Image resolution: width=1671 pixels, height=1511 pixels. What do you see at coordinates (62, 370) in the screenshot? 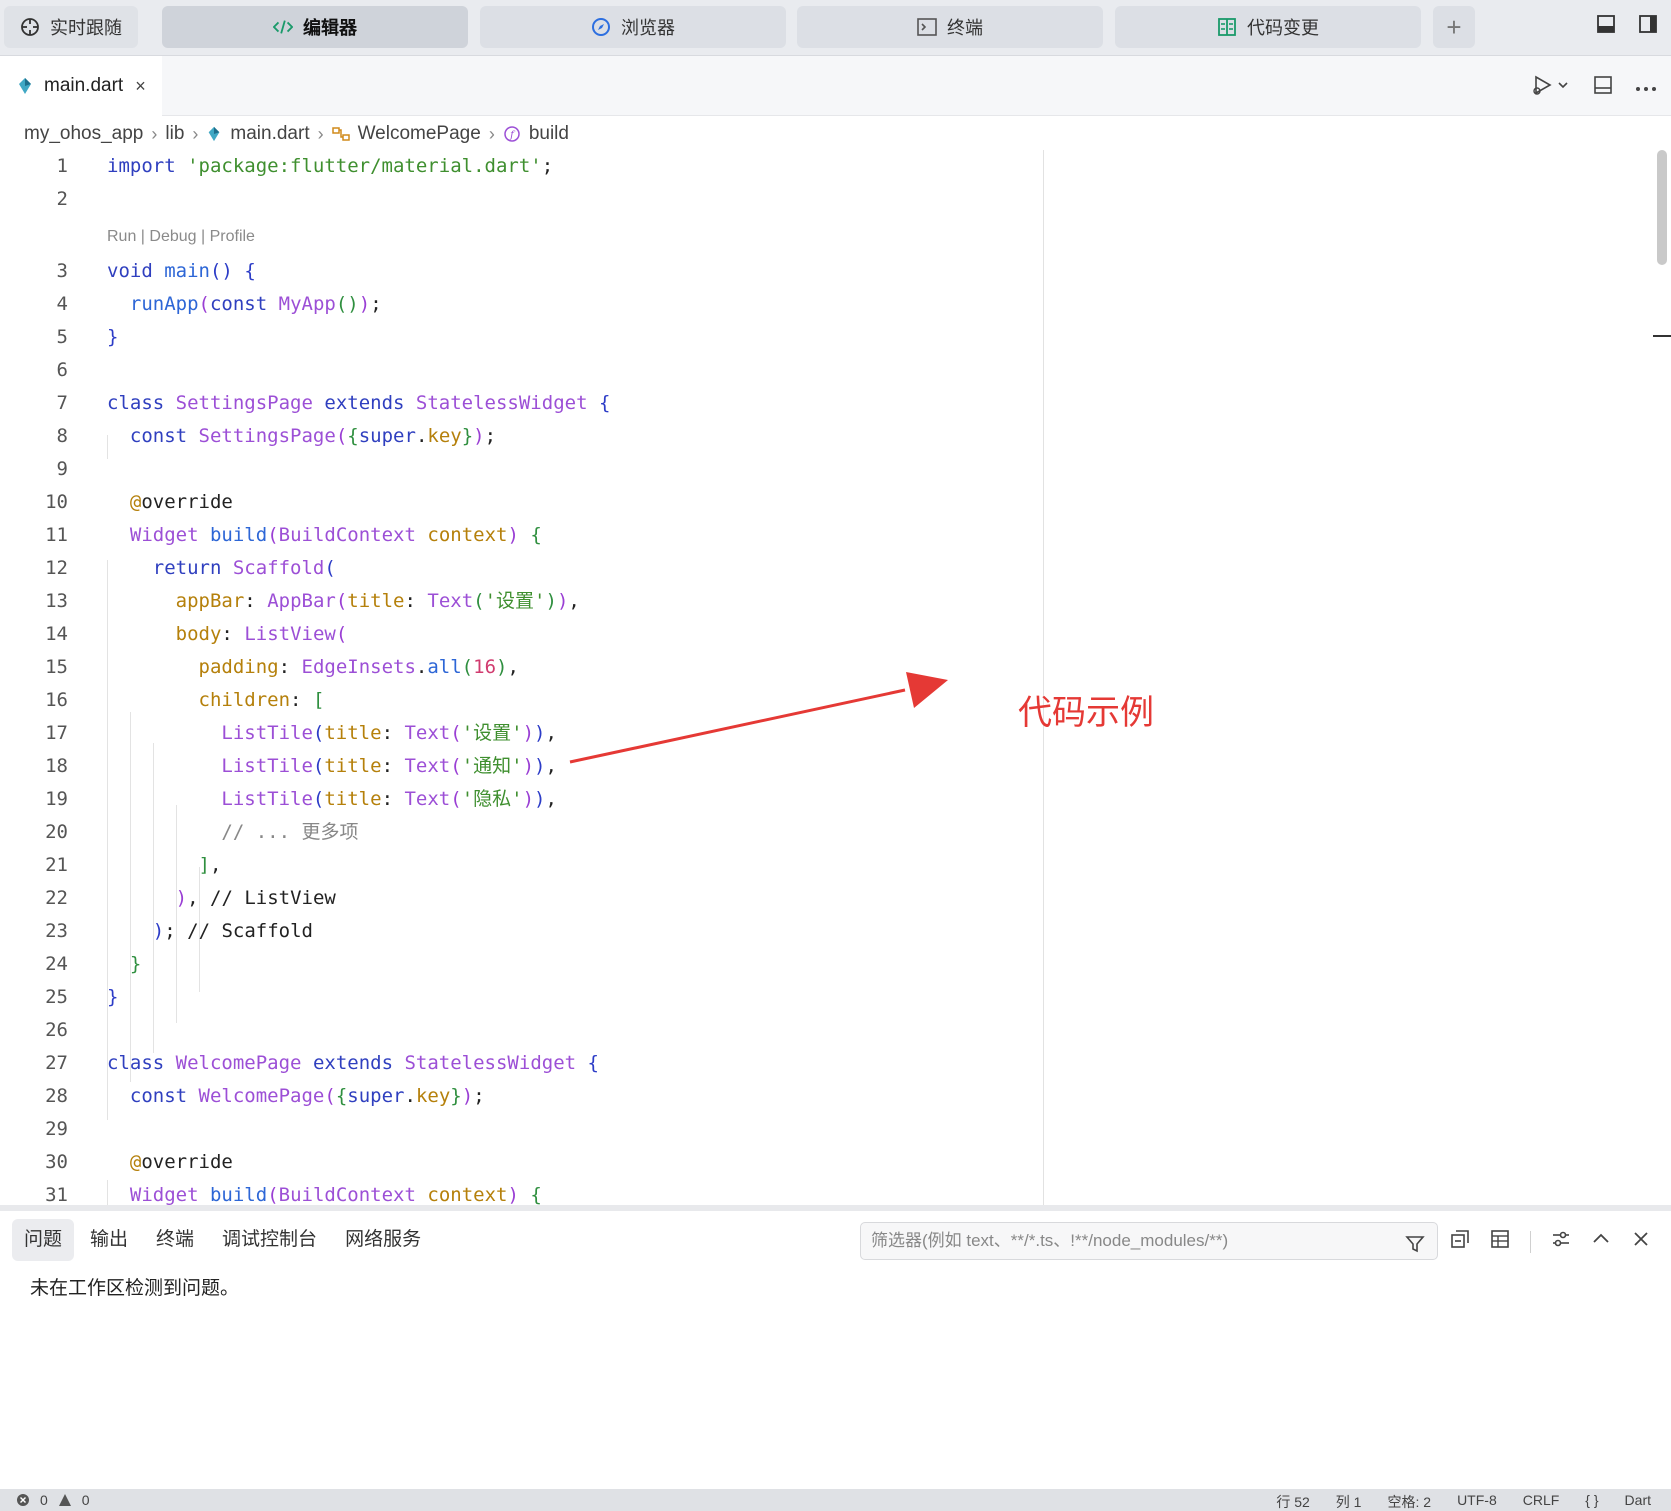
I see `code-line: 6` at bounding box center [62, 370].